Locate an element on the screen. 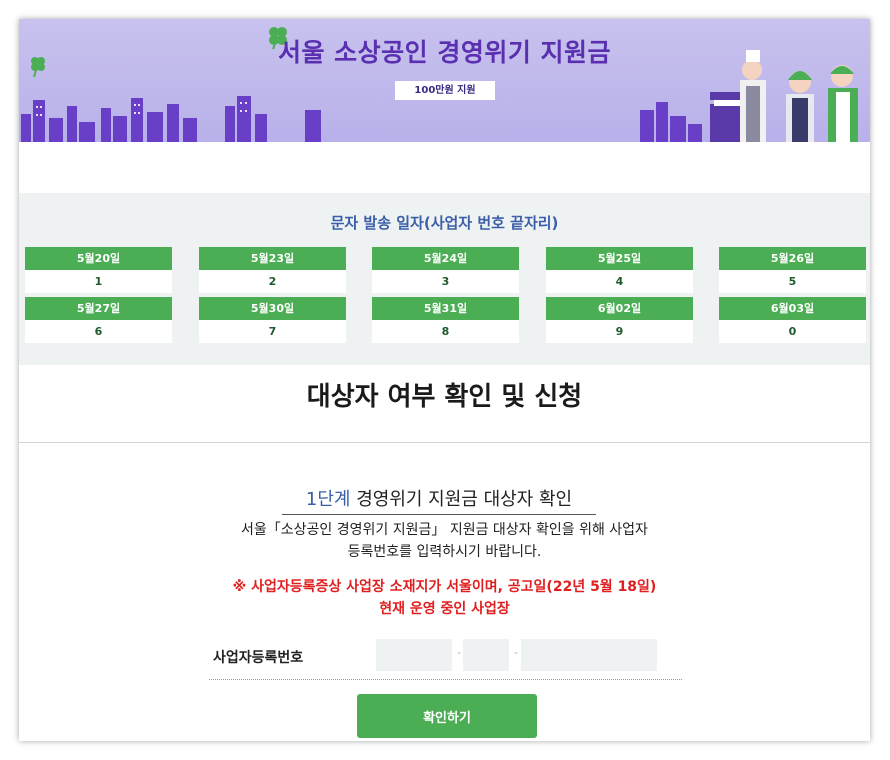  schedule-day-card: 5월20일 1 is located at coordinates (98, 270).